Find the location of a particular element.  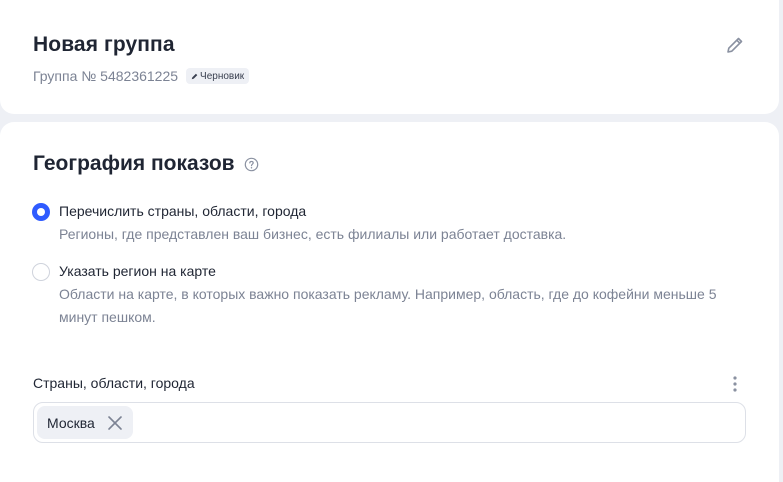

status-badge: Черновик is located at coordinates (218, 76).